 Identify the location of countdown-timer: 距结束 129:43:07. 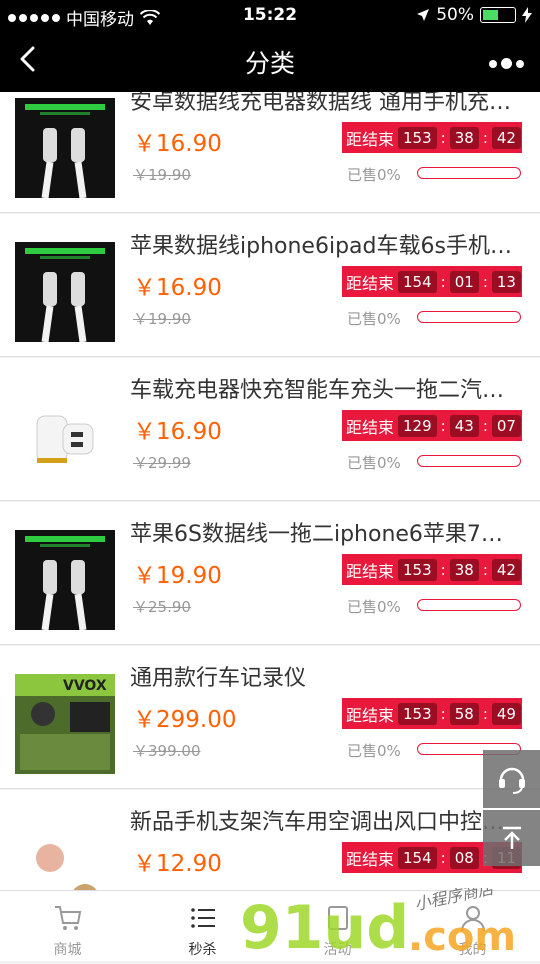
(432, 425).